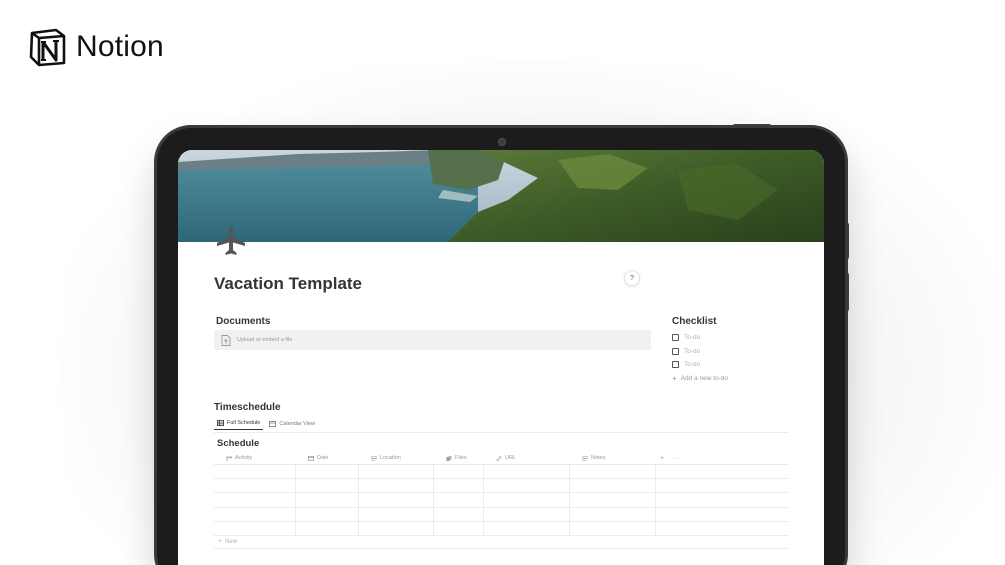 The height and width of the screenshot is (565, 1005). I want to click on link-icon, so click(499, 458).